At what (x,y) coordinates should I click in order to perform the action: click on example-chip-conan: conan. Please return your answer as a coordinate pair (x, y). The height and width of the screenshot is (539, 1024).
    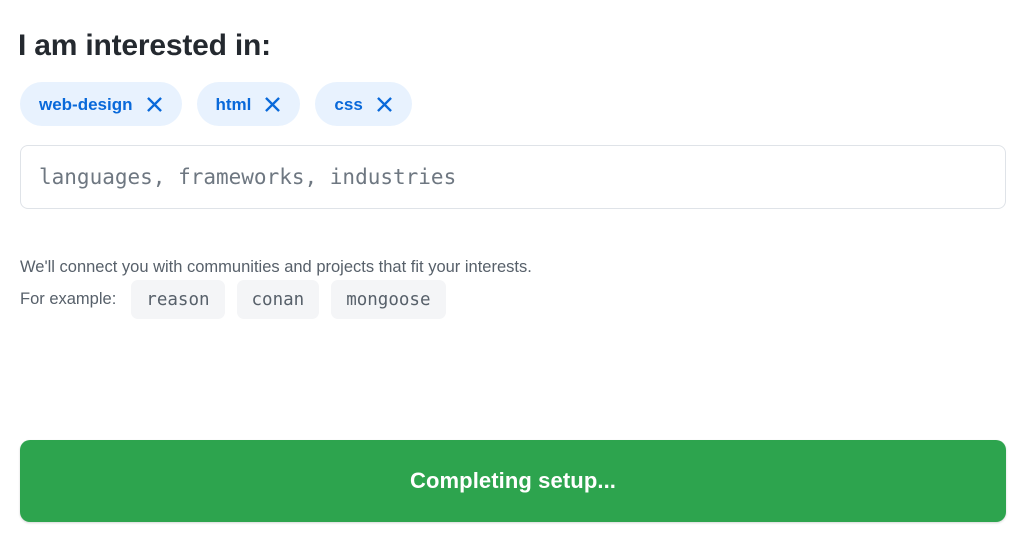
    Looking at the image, I should click on (278, 299).